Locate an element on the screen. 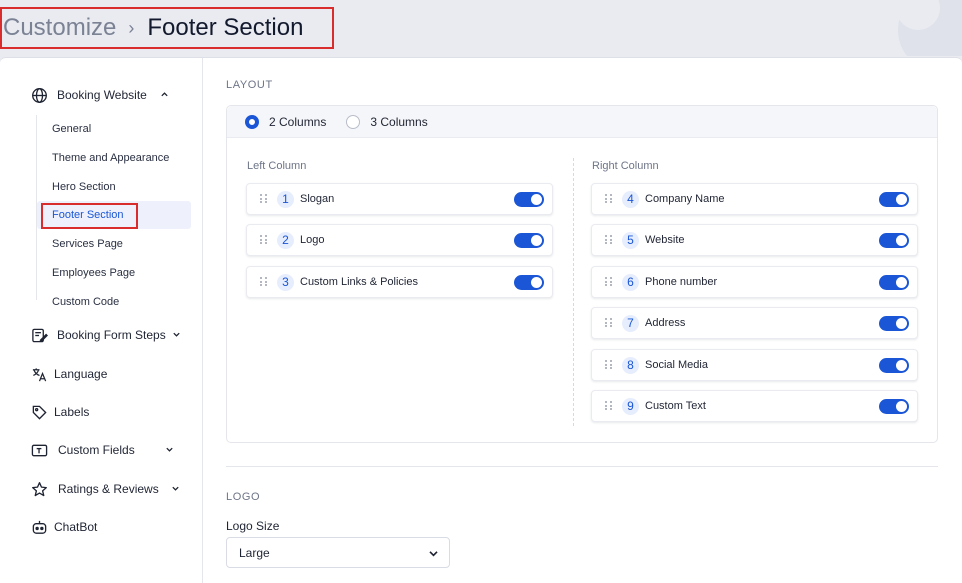  sidebar-item-booking-form-steps: Booking Form Steps is located at coordinates (106, 335).